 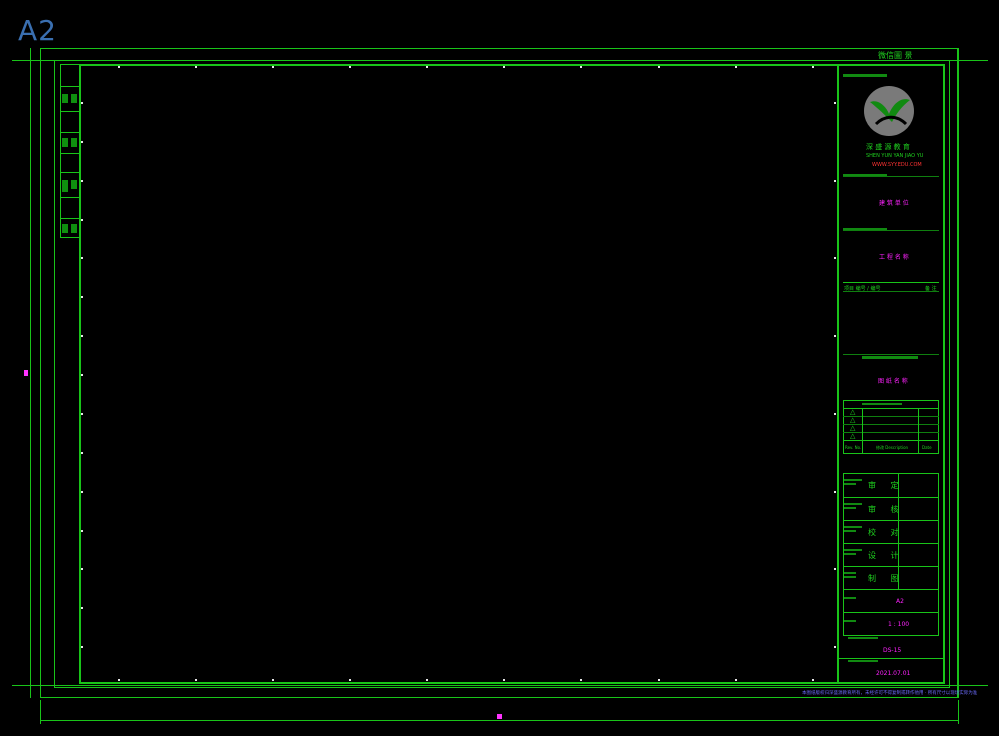 I want to click on project-label: 建 筑 单 位, so click(x=894, y=203).